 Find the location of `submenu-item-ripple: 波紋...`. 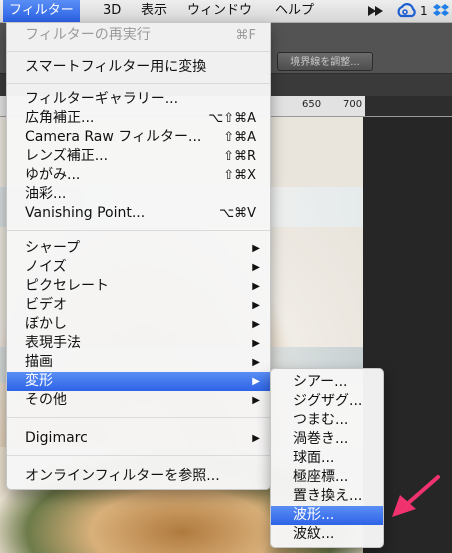

submenu-item-ripple: 波紋... is located at coordinates (327, 534).